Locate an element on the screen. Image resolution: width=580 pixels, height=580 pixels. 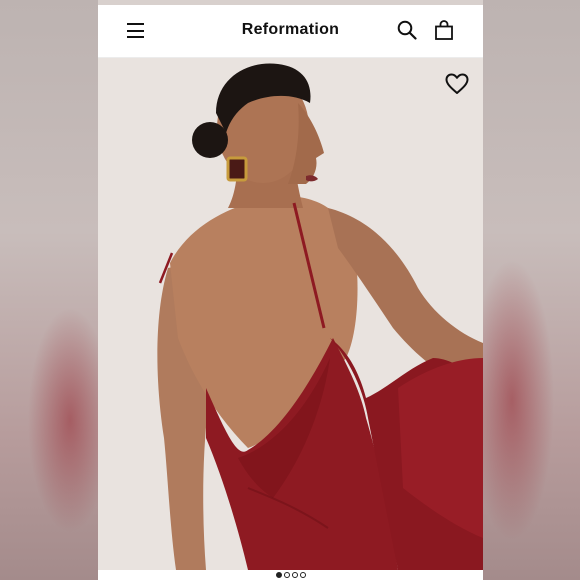
brand-logo: Reformation is located at coordinates (290, 30).